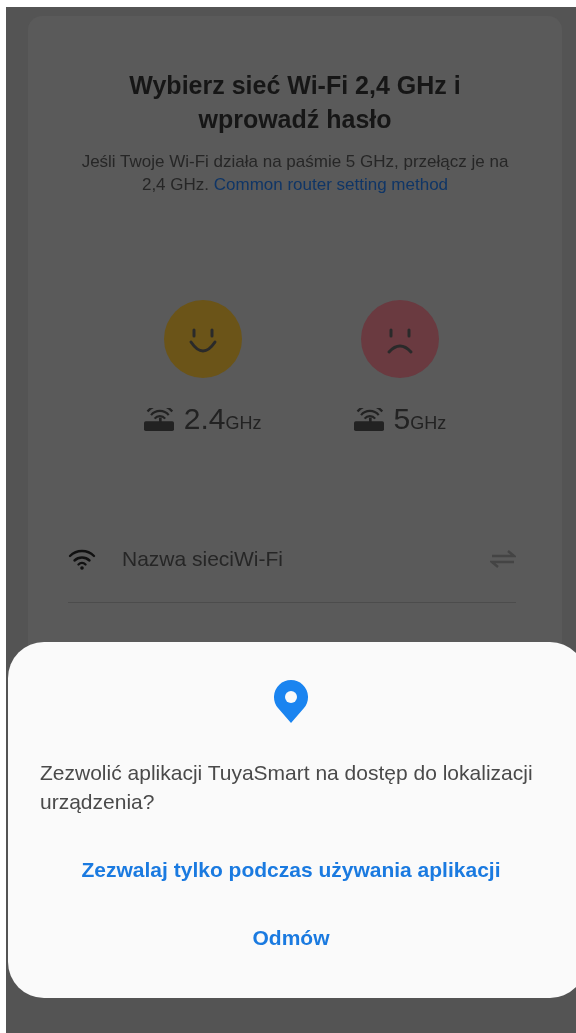 The width and height of the screenshot is (576, 1033). What do you see at coordinates (291, 938) in the screenshot?
I see `deny-button: Odmów` at bounding box center [291, 938].